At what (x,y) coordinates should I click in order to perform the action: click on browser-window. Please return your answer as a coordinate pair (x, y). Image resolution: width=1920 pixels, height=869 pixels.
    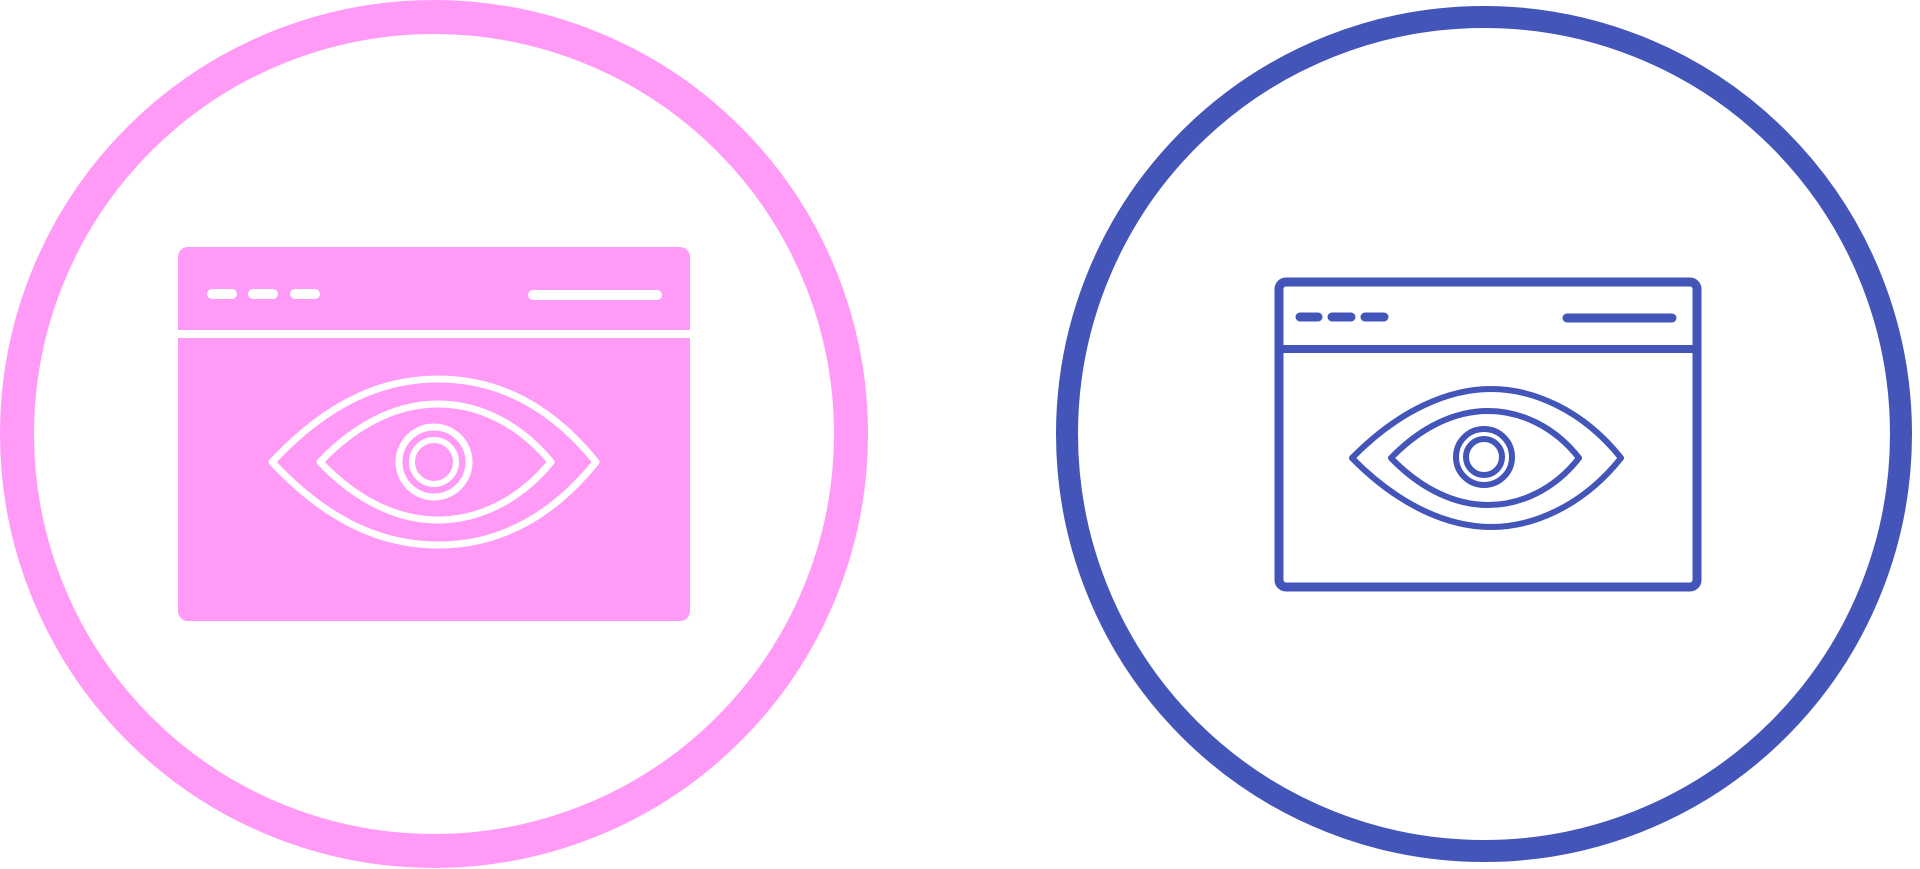
    Looking at the image, I should click on (434, 434).